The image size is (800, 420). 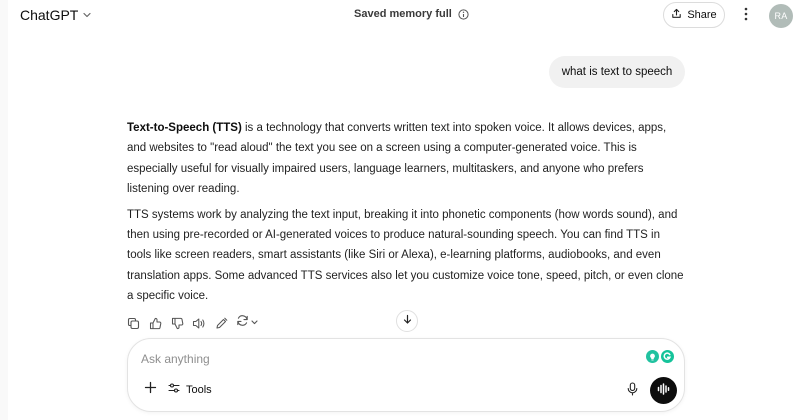 What do you see at coordinates (155, 323) in the screenshot?
I see `thumbs-up-icon` at bounding box center [155, 323].